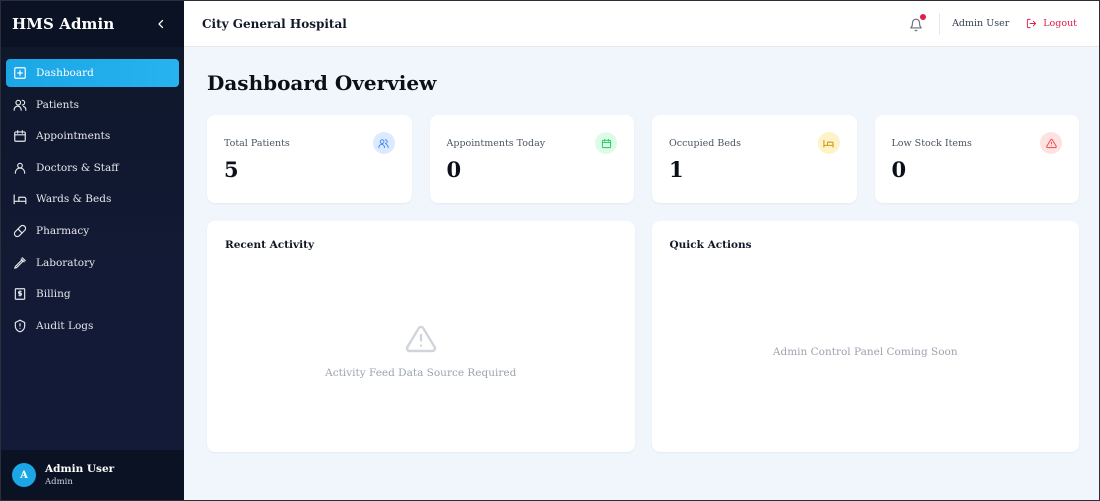 Image resolution: width=1100 pixels, height=501 pixels. I want to click on stat-card-low-stock-items: Low Stock Items 0, so click(976, 159).